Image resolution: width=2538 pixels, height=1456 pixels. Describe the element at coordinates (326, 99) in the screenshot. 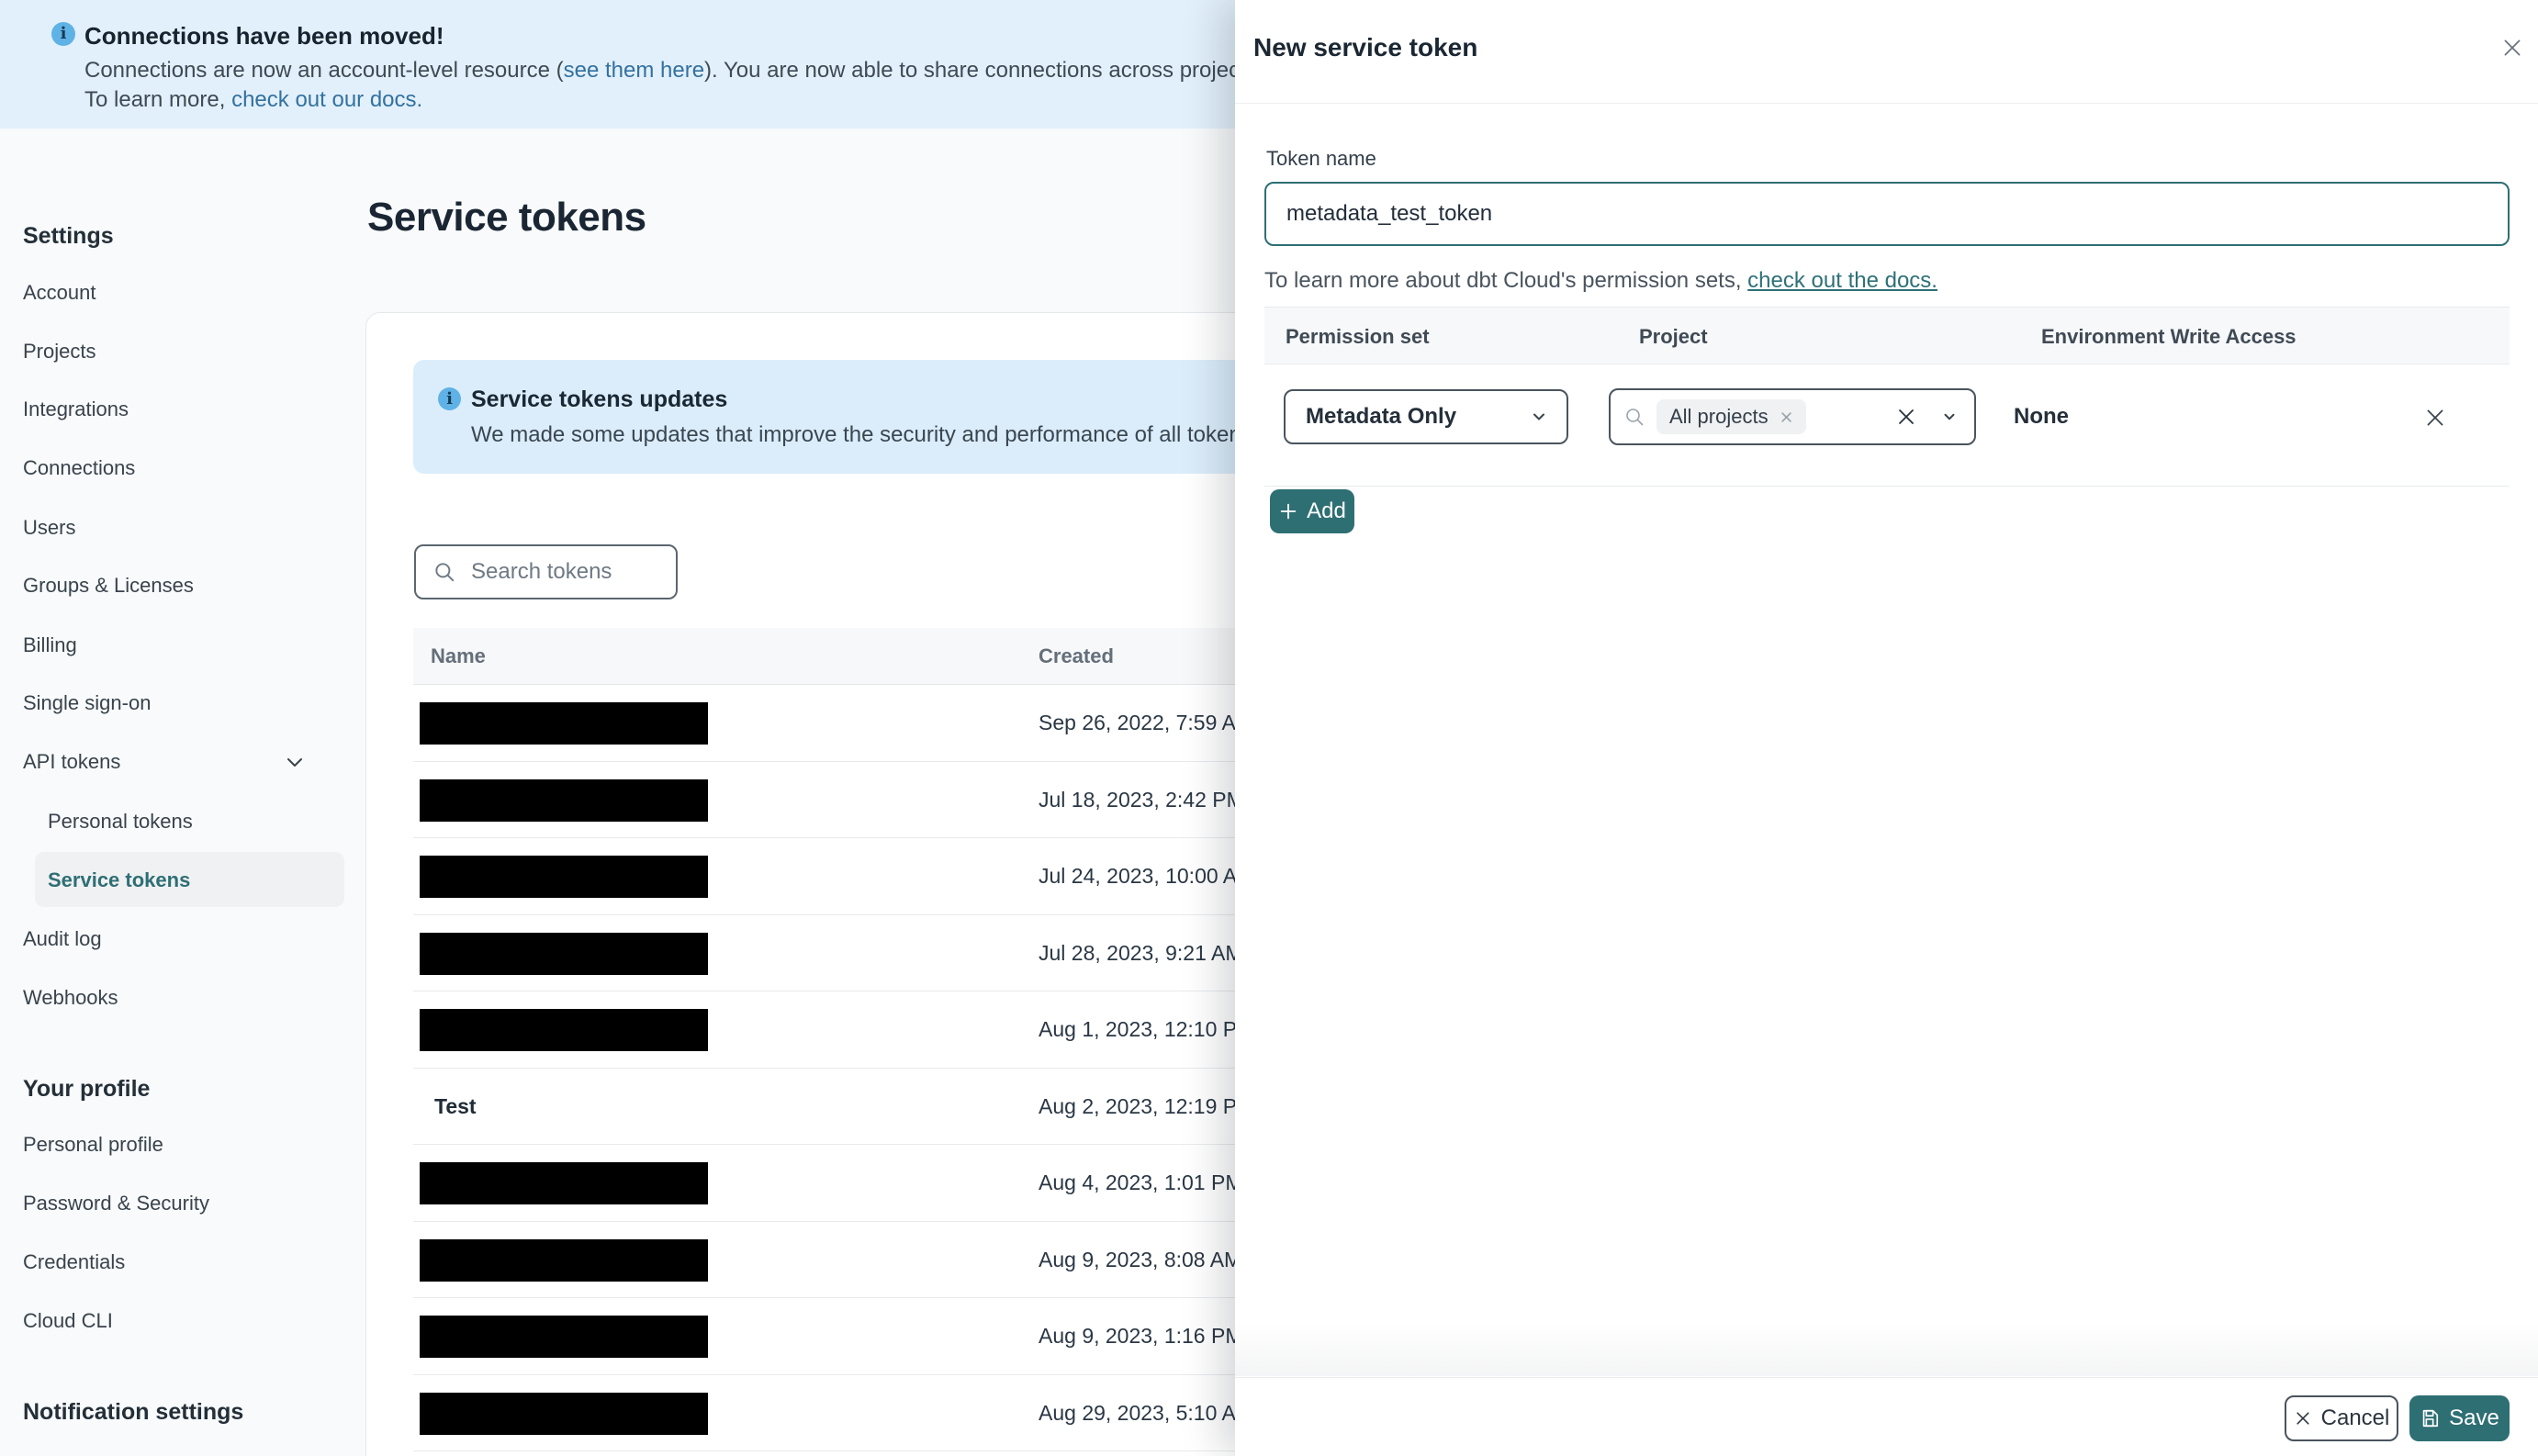

I see `check-out-our-docs-link: check out our docs.` at that location.